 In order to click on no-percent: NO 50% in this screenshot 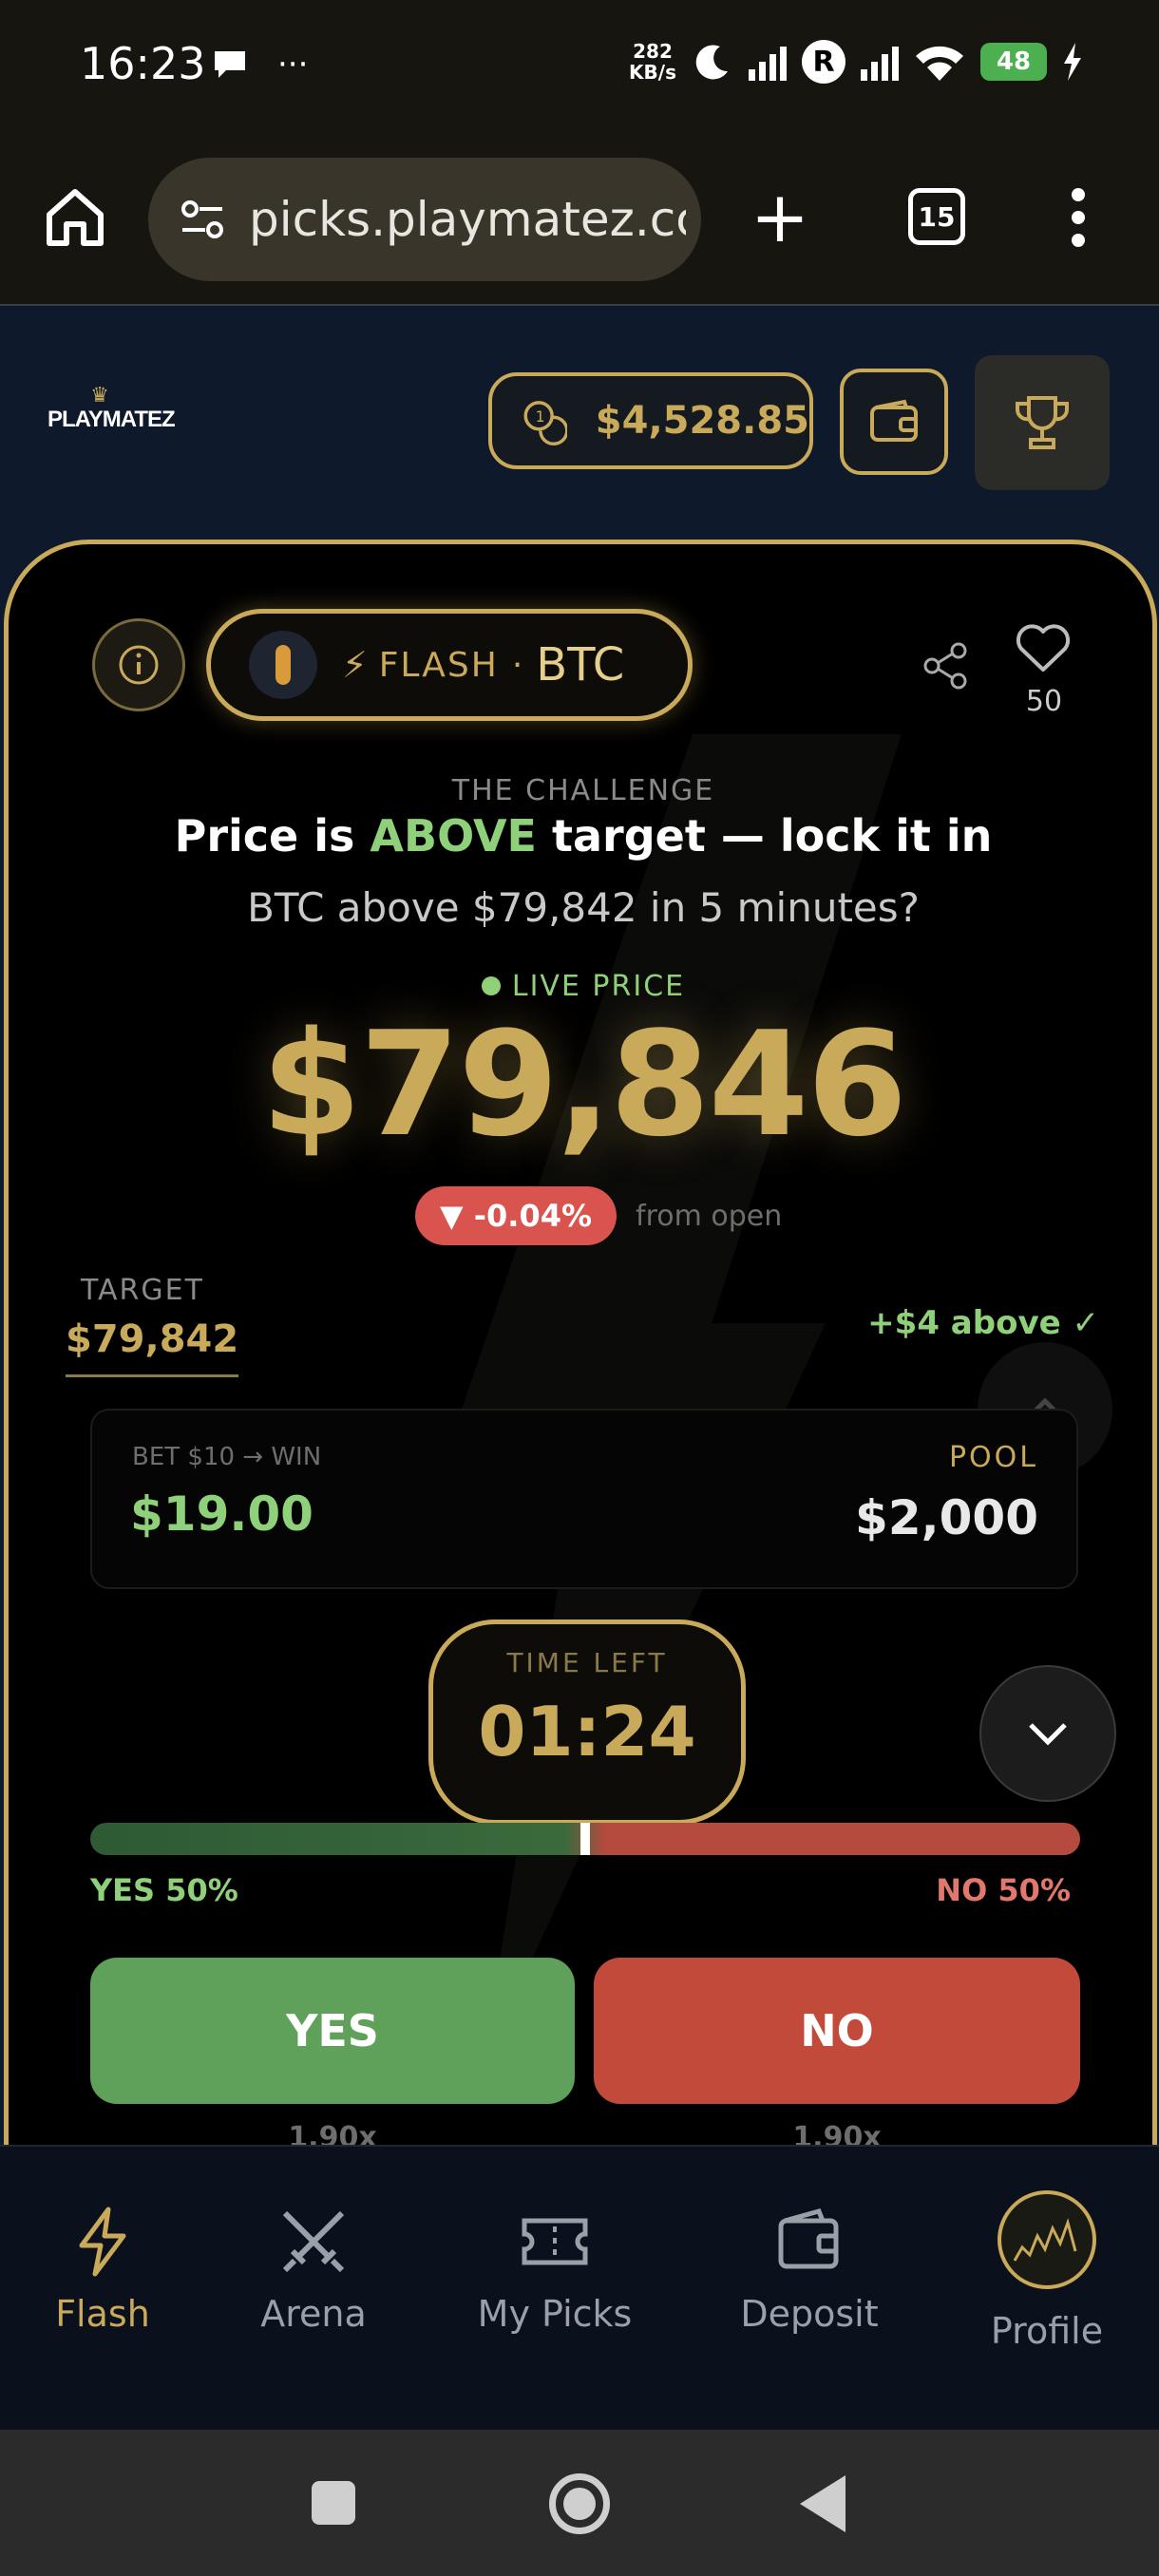, I will do `click(1003, 1890)`.